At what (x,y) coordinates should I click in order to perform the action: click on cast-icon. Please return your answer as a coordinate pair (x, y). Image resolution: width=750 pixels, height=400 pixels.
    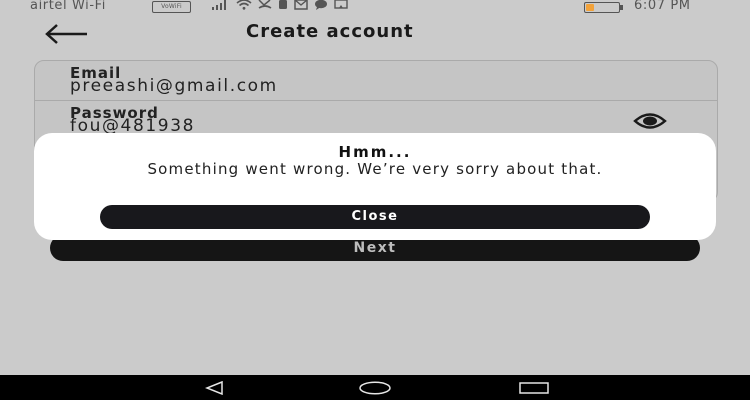
    Looking at the image, I should click on (341, 6).